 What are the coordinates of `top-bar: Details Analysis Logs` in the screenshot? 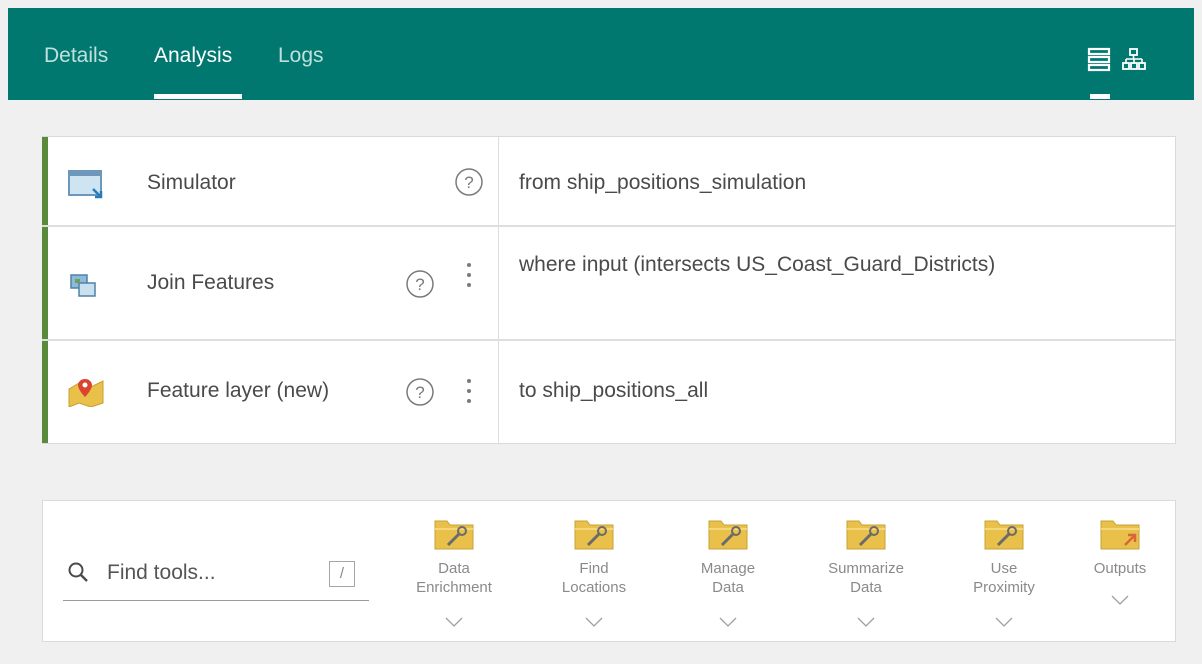 It's located at (601, 54).